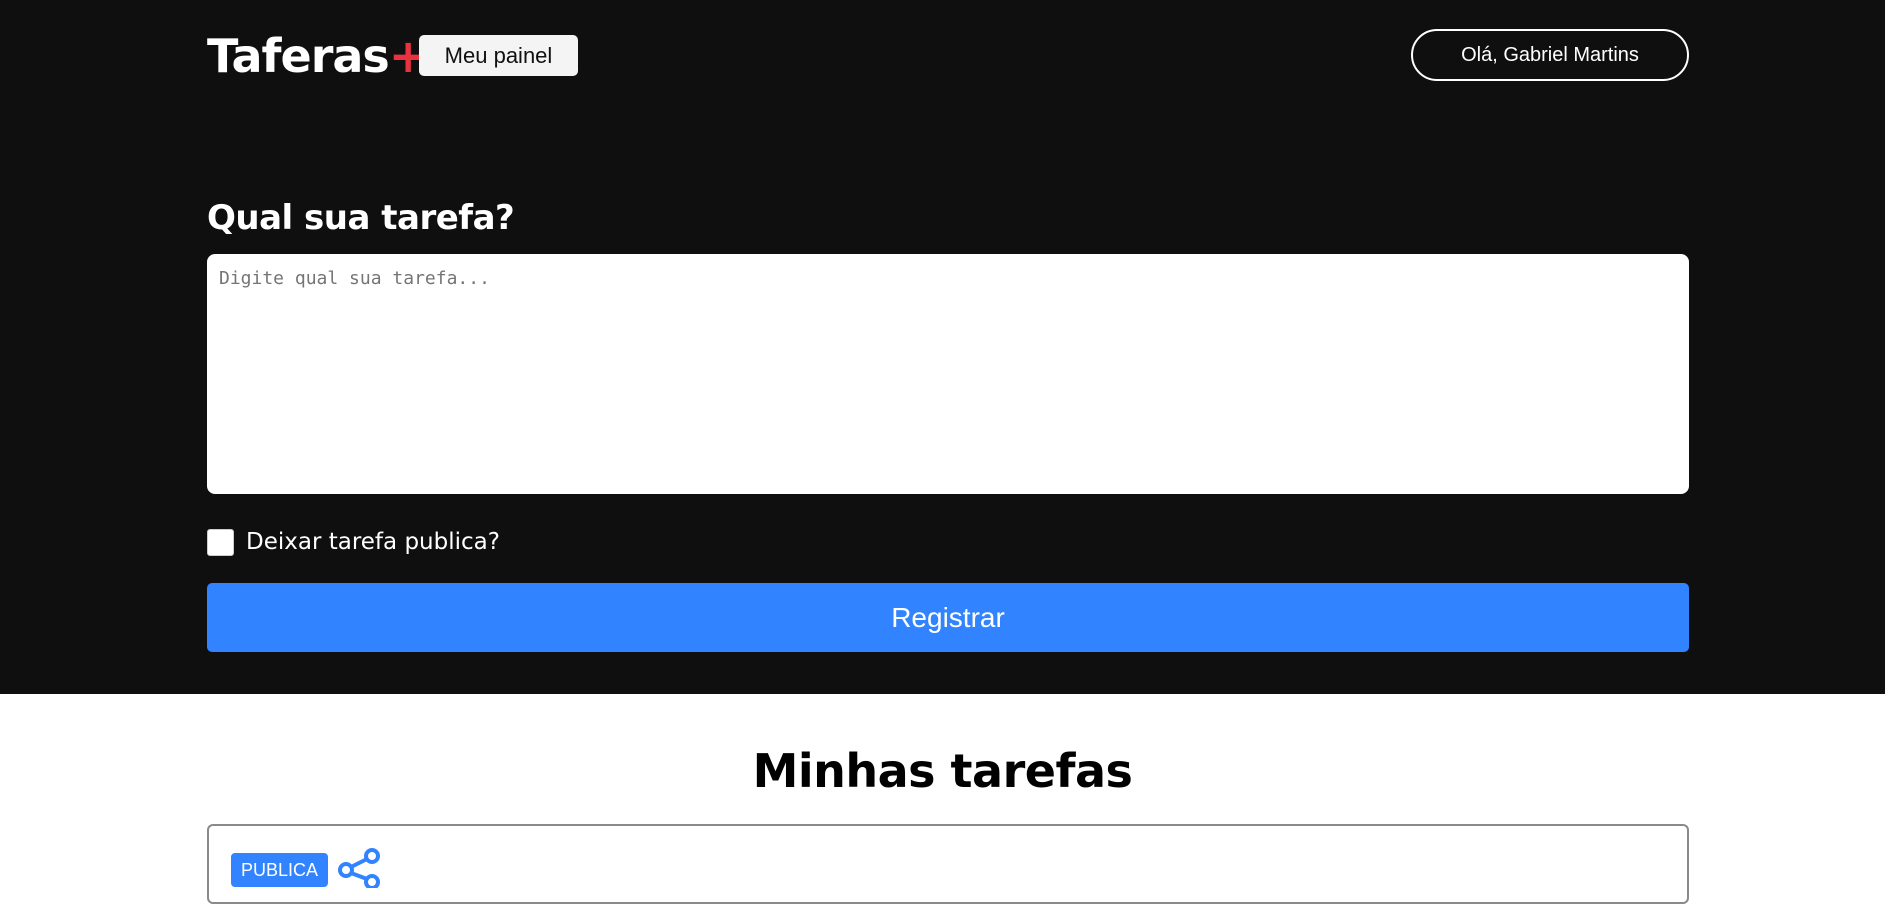 This screenshot has width=1885, height=904. Describe the element at coordinates (220, 542) in the screenshot. I see `public-task-checkbox` at that location.